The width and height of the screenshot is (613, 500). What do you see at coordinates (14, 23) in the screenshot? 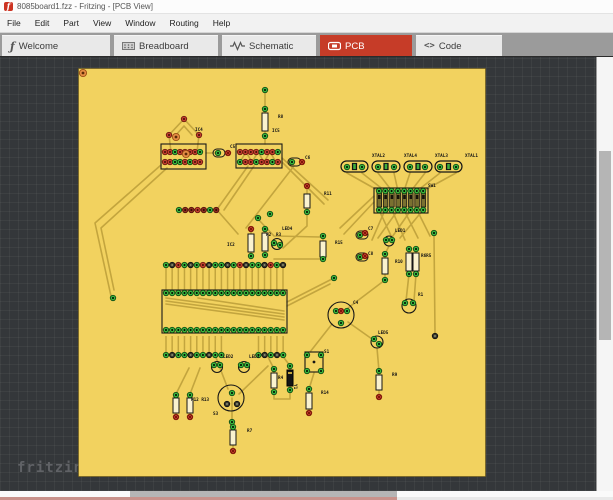
I see `menu-file: File` at bounding box center [14, 23].